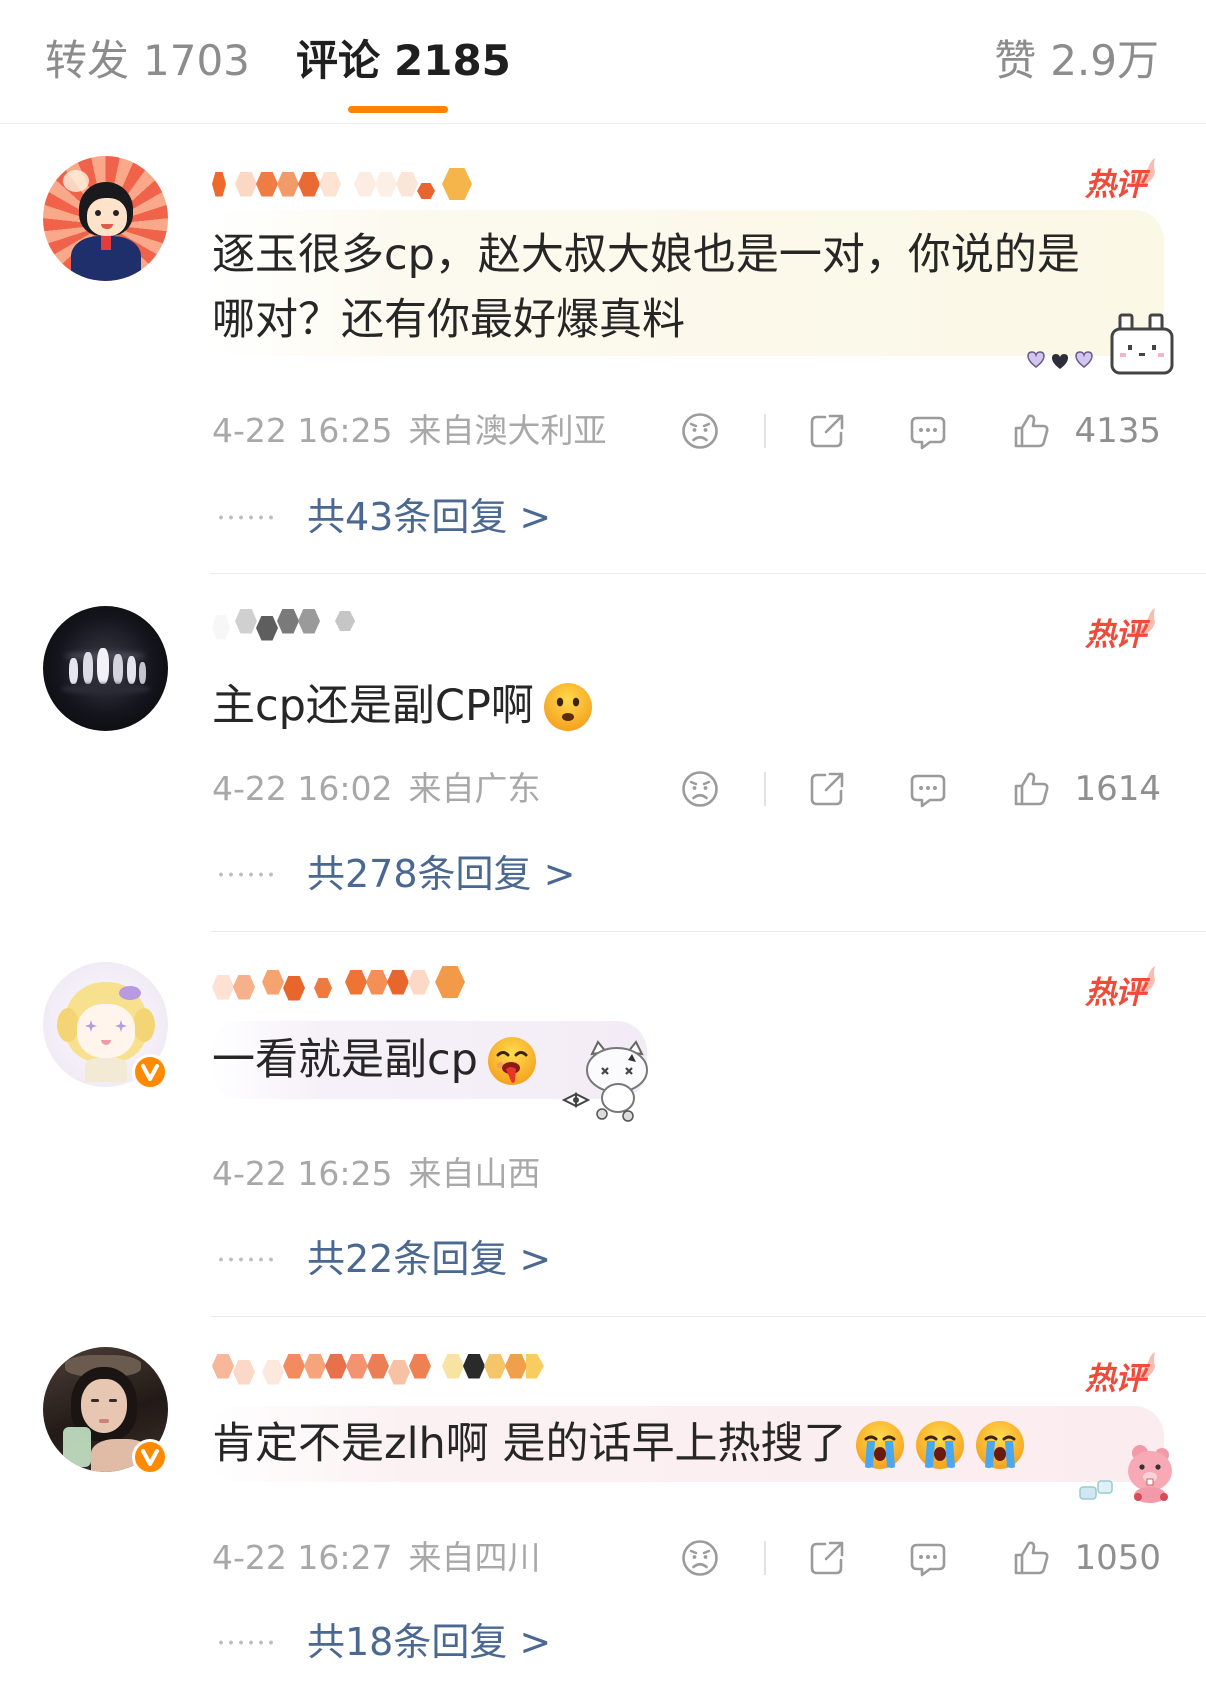 This screenshot has width=1206, height=1692. I want to click on replies-count-label: 共43条回复 >, so click(429, 517).